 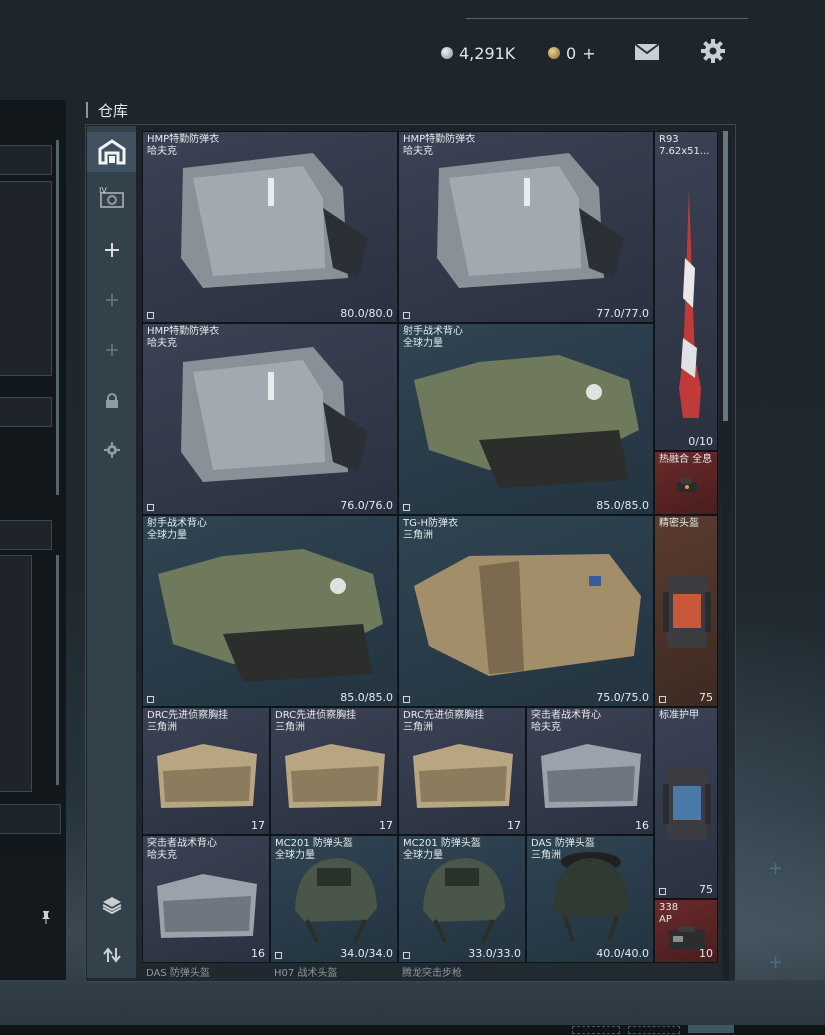 What do you see at coordinates (622, 953) in the screenshot?
I see `item-durability: 40.0/40.0` at bounding box center [622, 953].